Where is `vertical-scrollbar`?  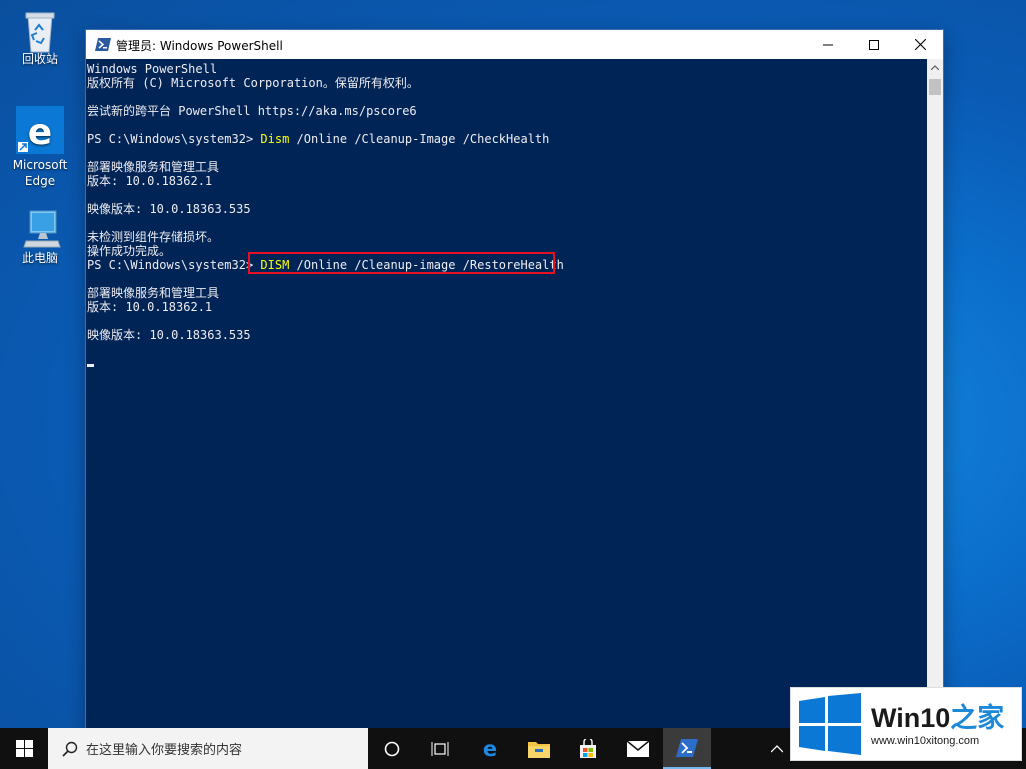 vertical-scrollbar is located at coordinates (935, 394).